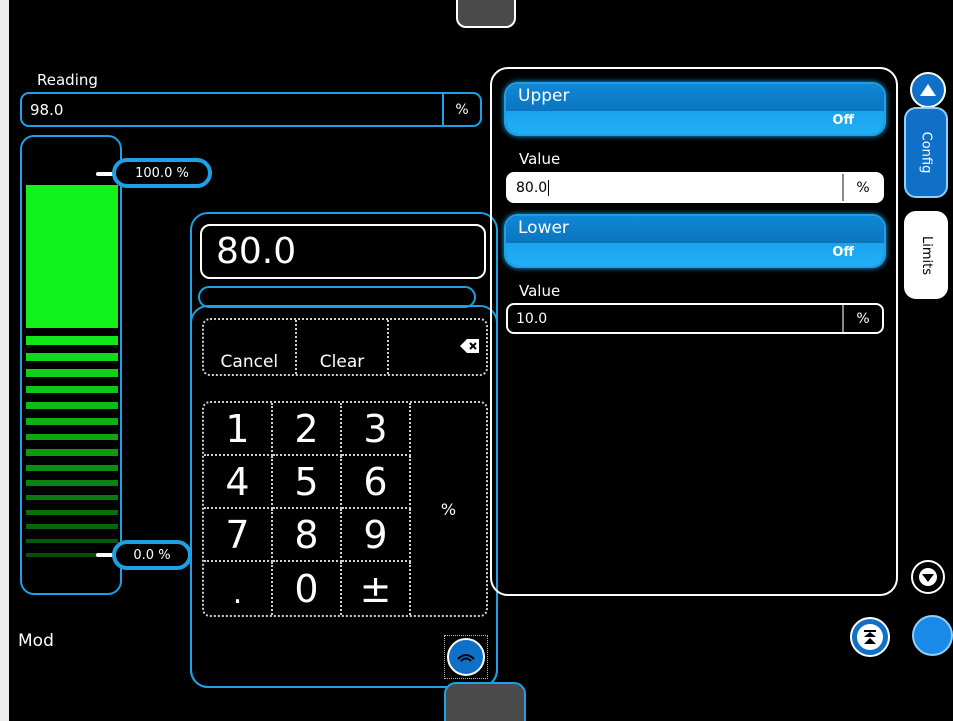 Image resolution: width=953 pixels, height=721 pixels. I want to click on upper-value-text-wrap: 80.0, so click(675, 187).